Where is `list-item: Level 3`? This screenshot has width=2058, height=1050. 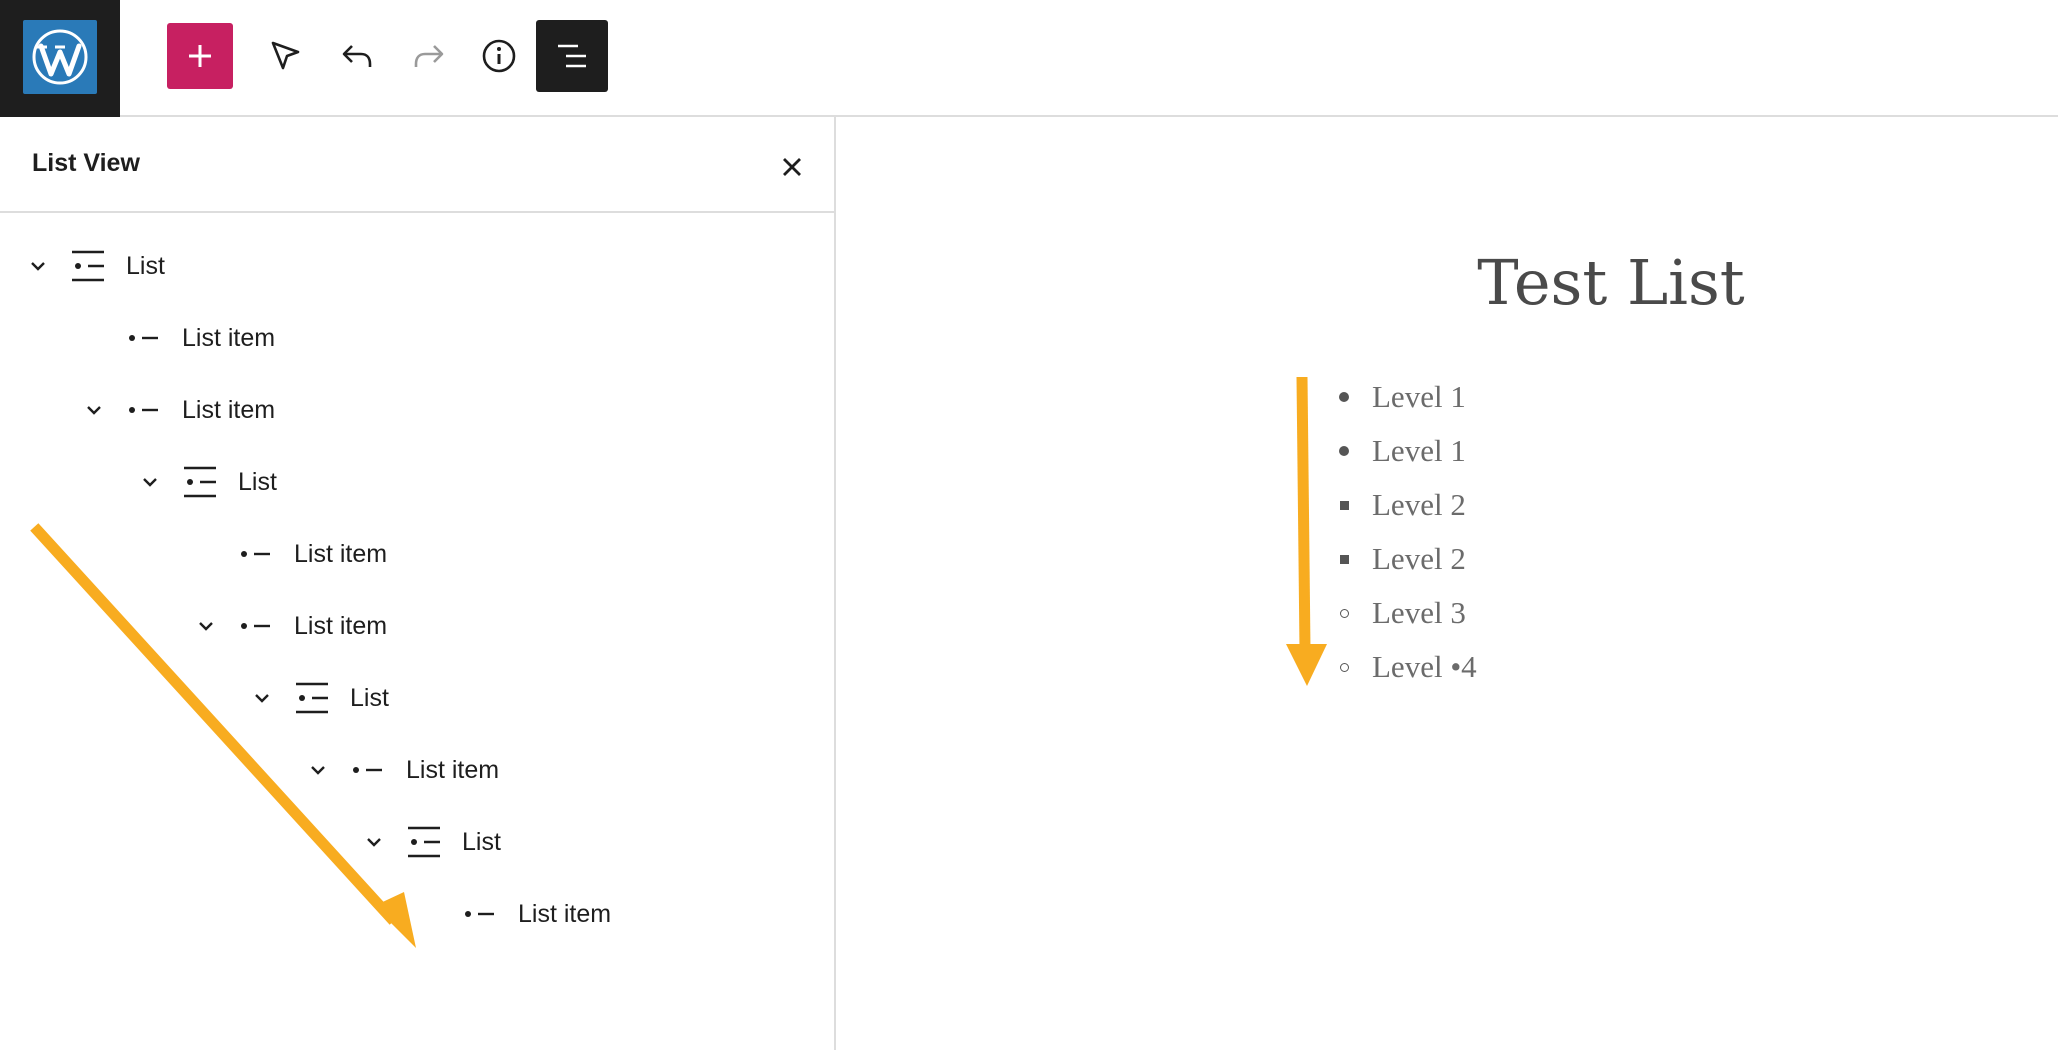 list-item: Level 3 is located at coordinates (1401, 613).